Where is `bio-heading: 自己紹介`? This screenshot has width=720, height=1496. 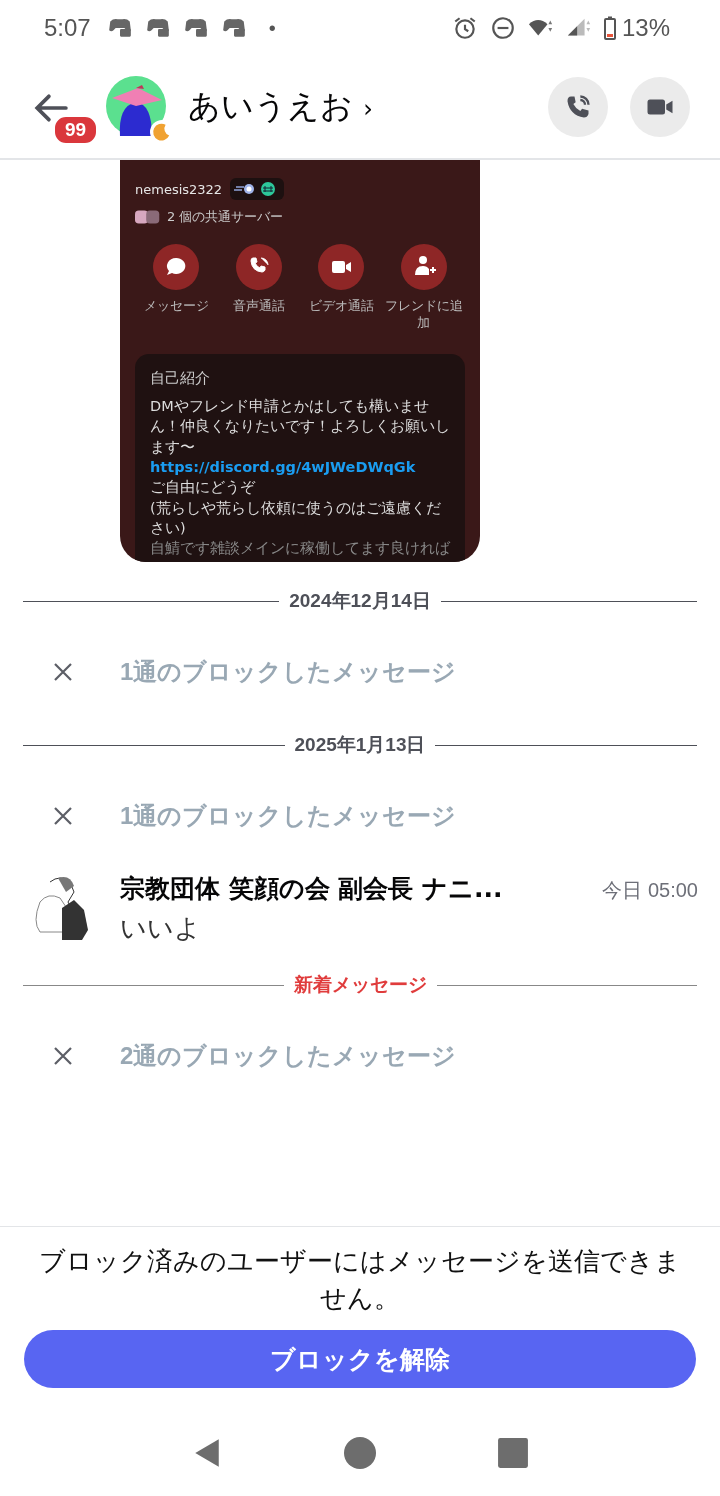 bio-heading: 自己紹介 is located at coordinates (180, 378).